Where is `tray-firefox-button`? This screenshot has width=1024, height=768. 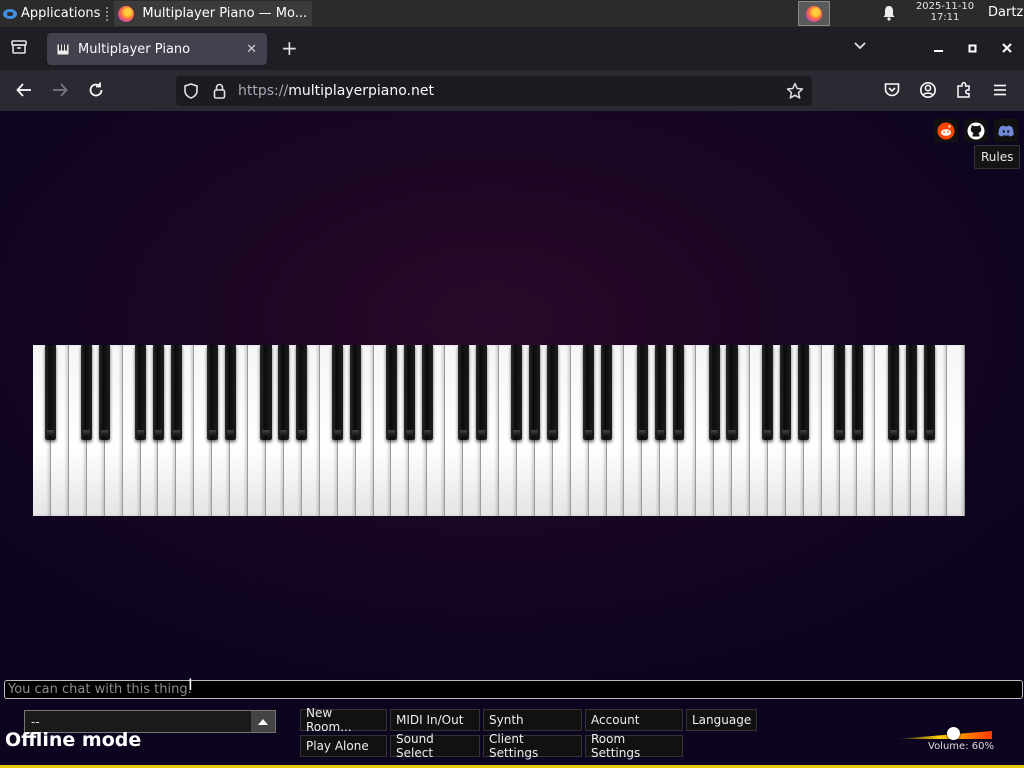
tray-firefox-button is located at coordinates (814, 13).